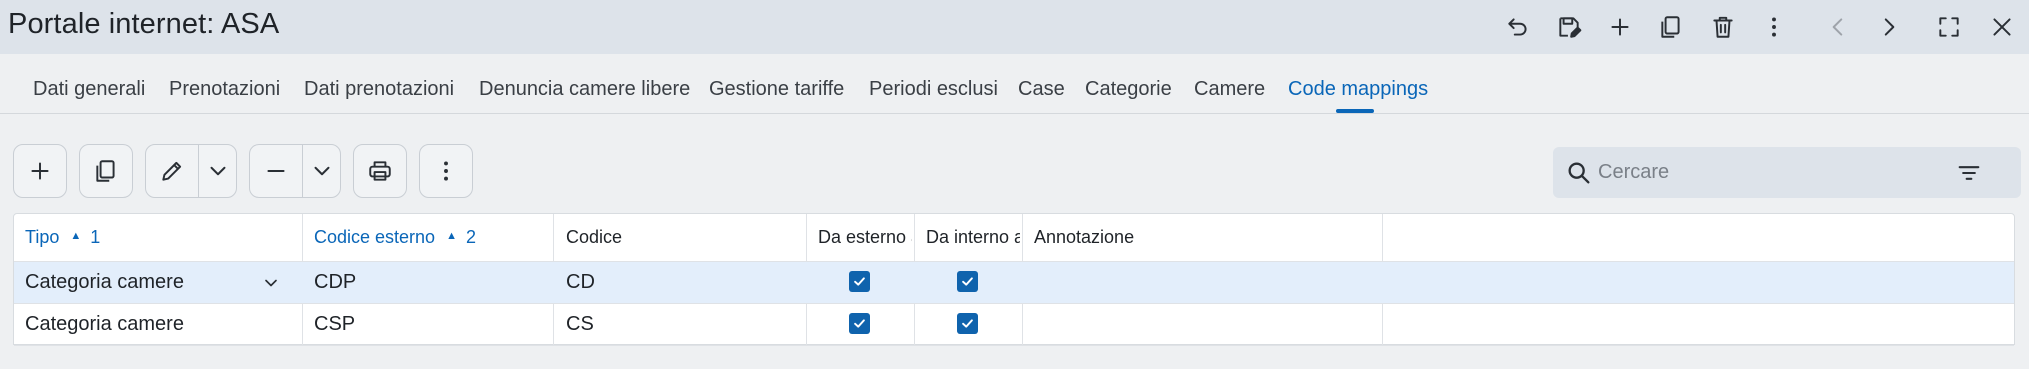 The width and height of the screenshot is (2029, 369). What do you see at coordinates (471, 237) in the screenshot?
I see `sort-order: 2` at bounding box center [471, 237].